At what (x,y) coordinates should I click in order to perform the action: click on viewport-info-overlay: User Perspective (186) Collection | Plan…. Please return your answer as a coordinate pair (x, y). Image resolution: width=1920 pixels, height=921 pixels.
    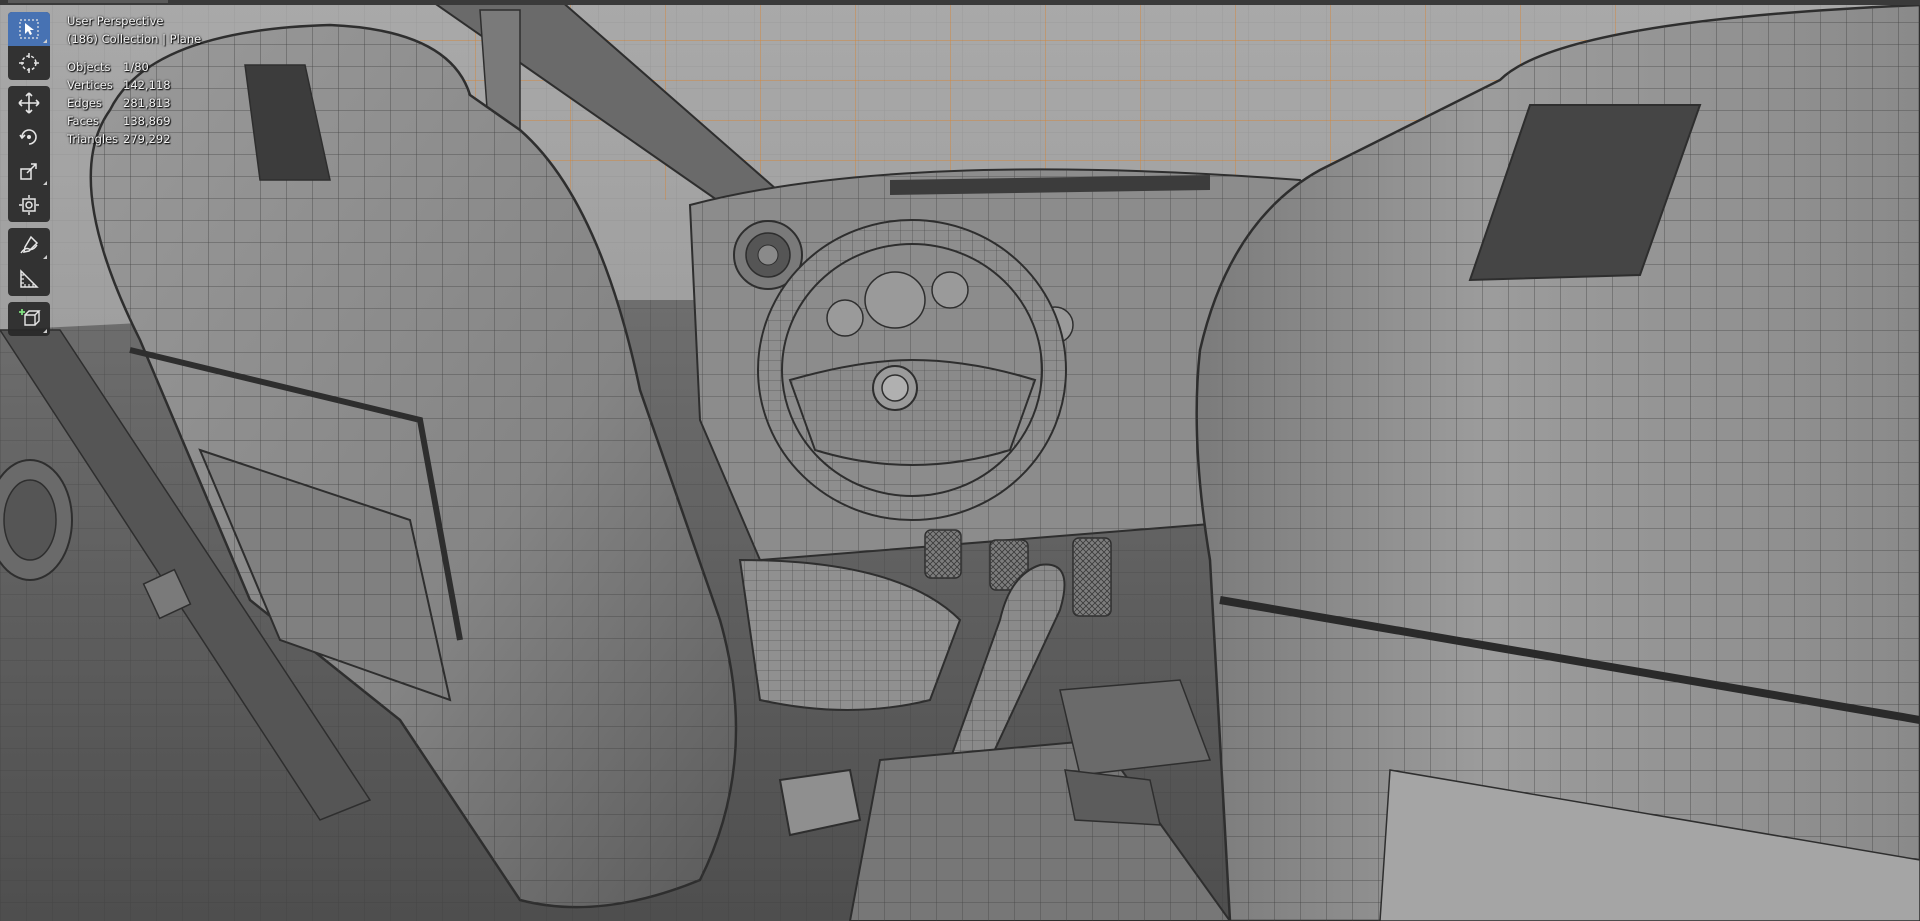
    Looking at the image, I should click on (134, 80).